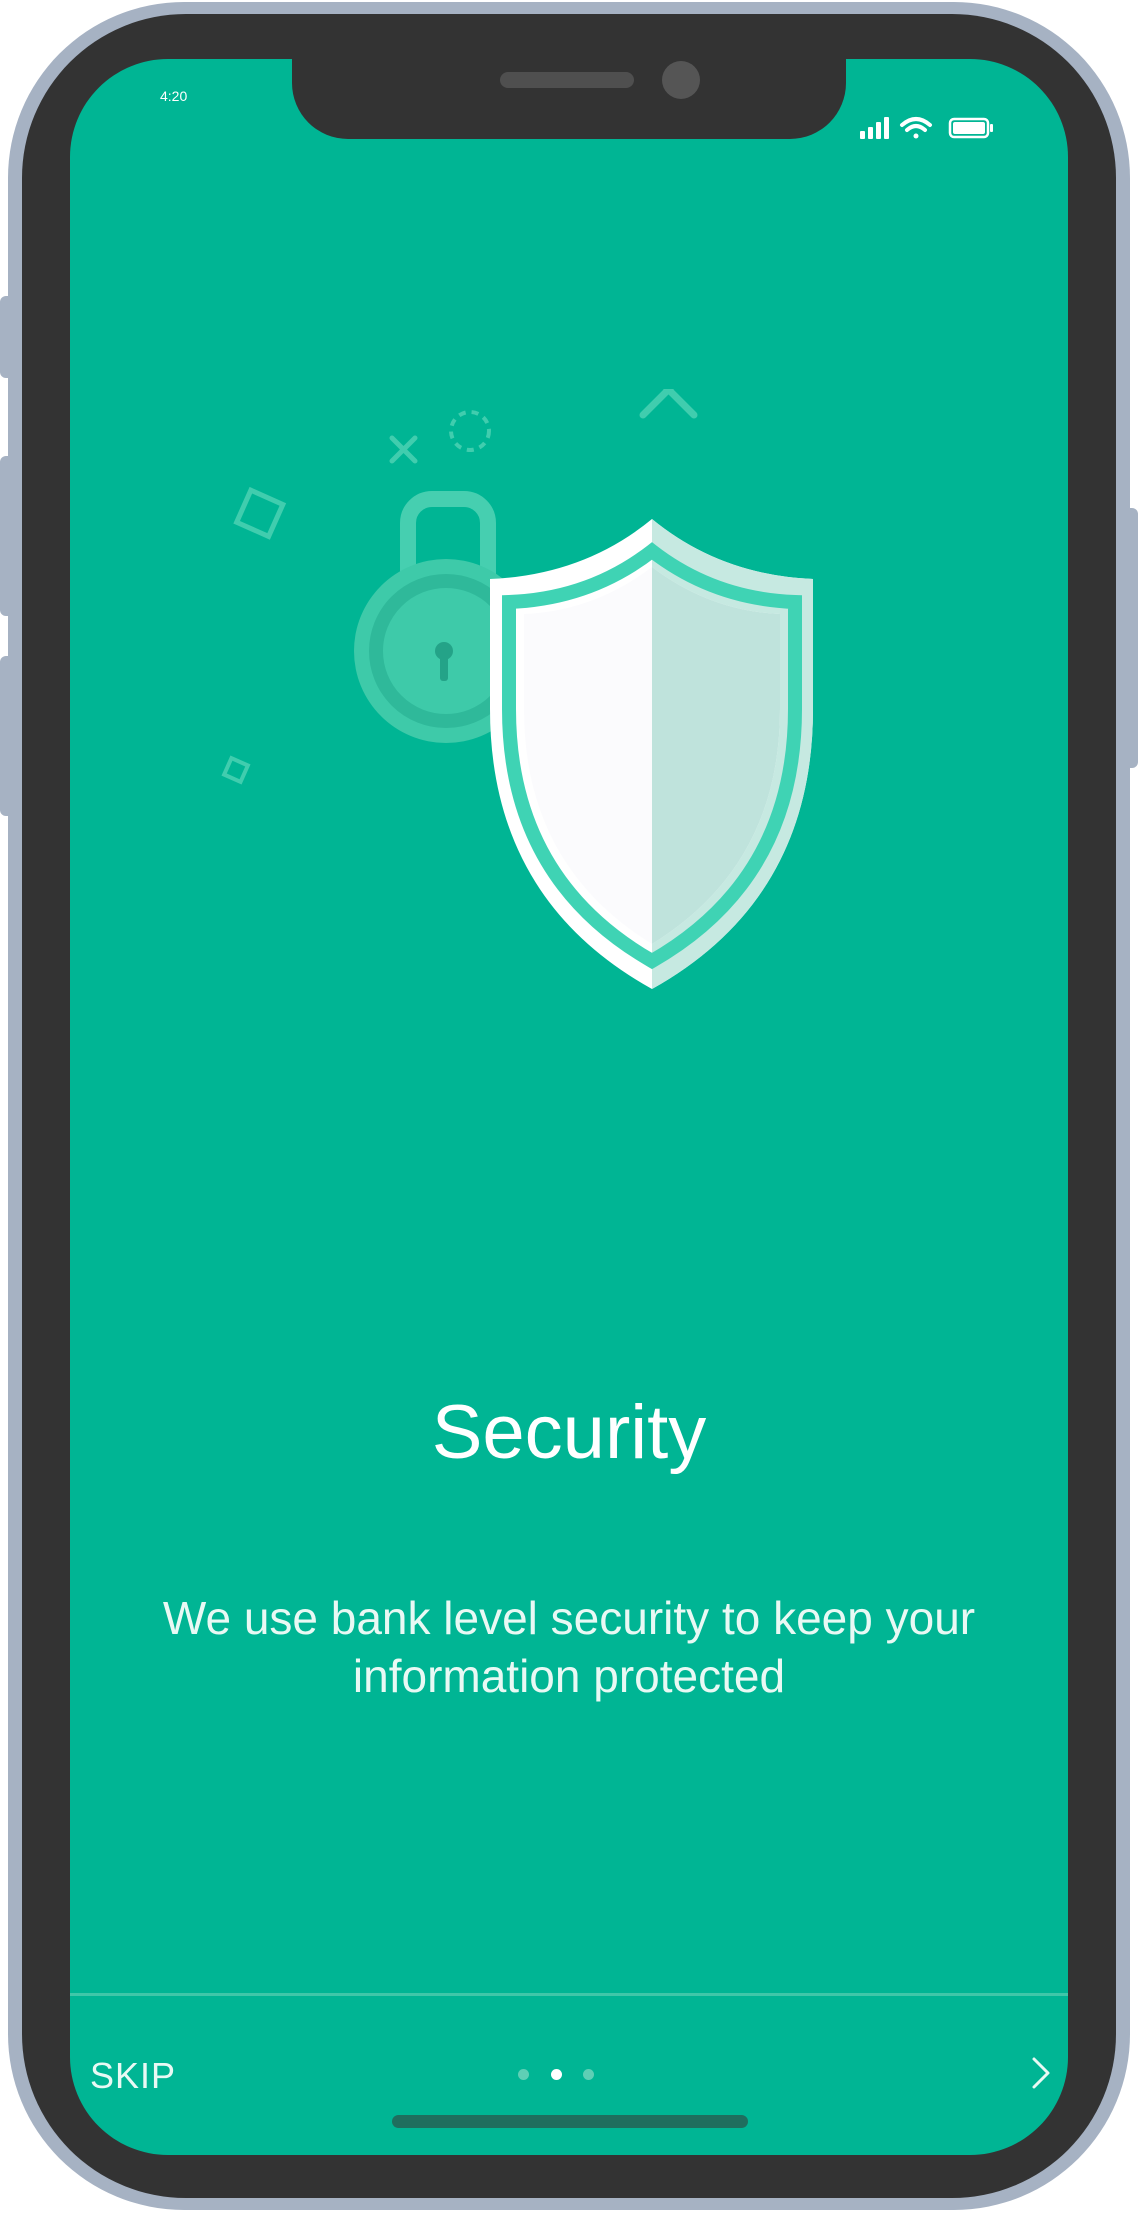 The image size is (1138, 2216). I want to click on chevron-right-icon, so click(1041, 2073).